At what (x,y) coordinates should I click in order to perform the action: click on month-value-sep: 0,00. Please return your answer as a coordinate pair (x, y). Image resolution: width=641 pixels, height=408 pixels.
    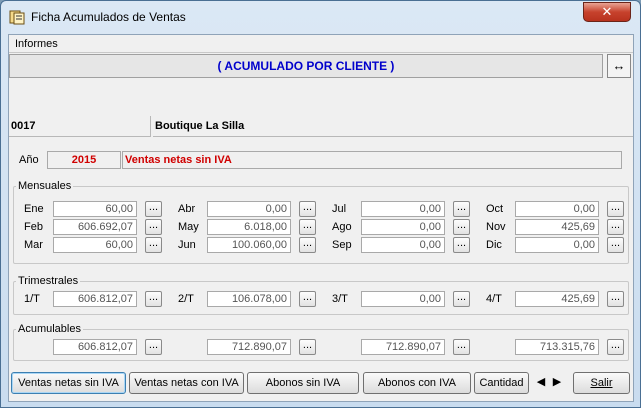
    Looking at the image, I should click on (403, 245).